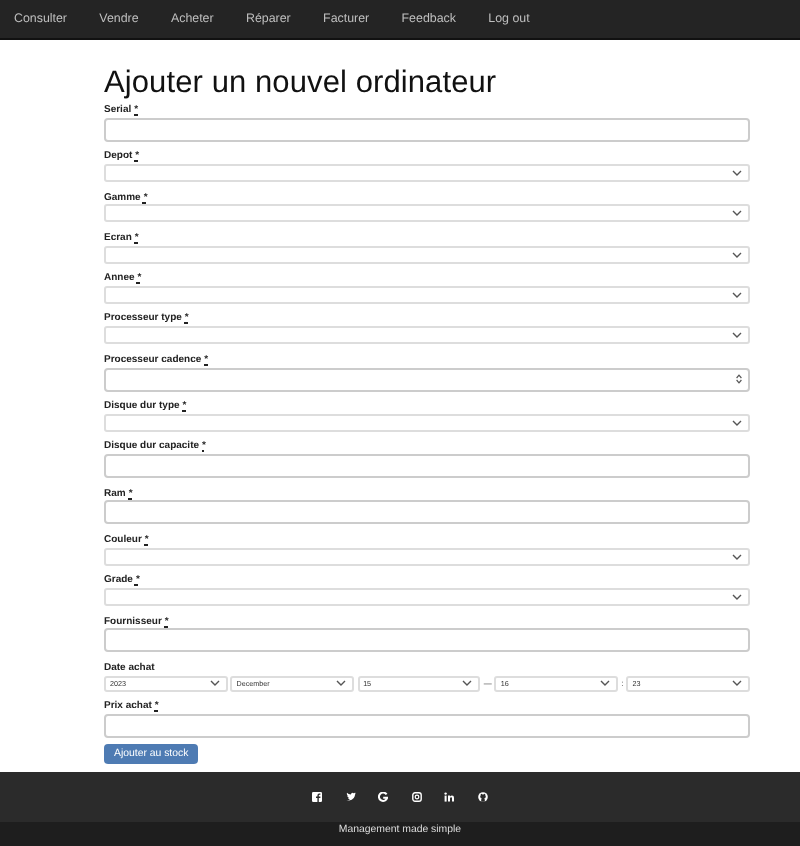 The image size is (800, 846). What do you see at coordinates (739, 379) in the screenshot?
I see `spinner-icon` at bounding box center [739, 379].